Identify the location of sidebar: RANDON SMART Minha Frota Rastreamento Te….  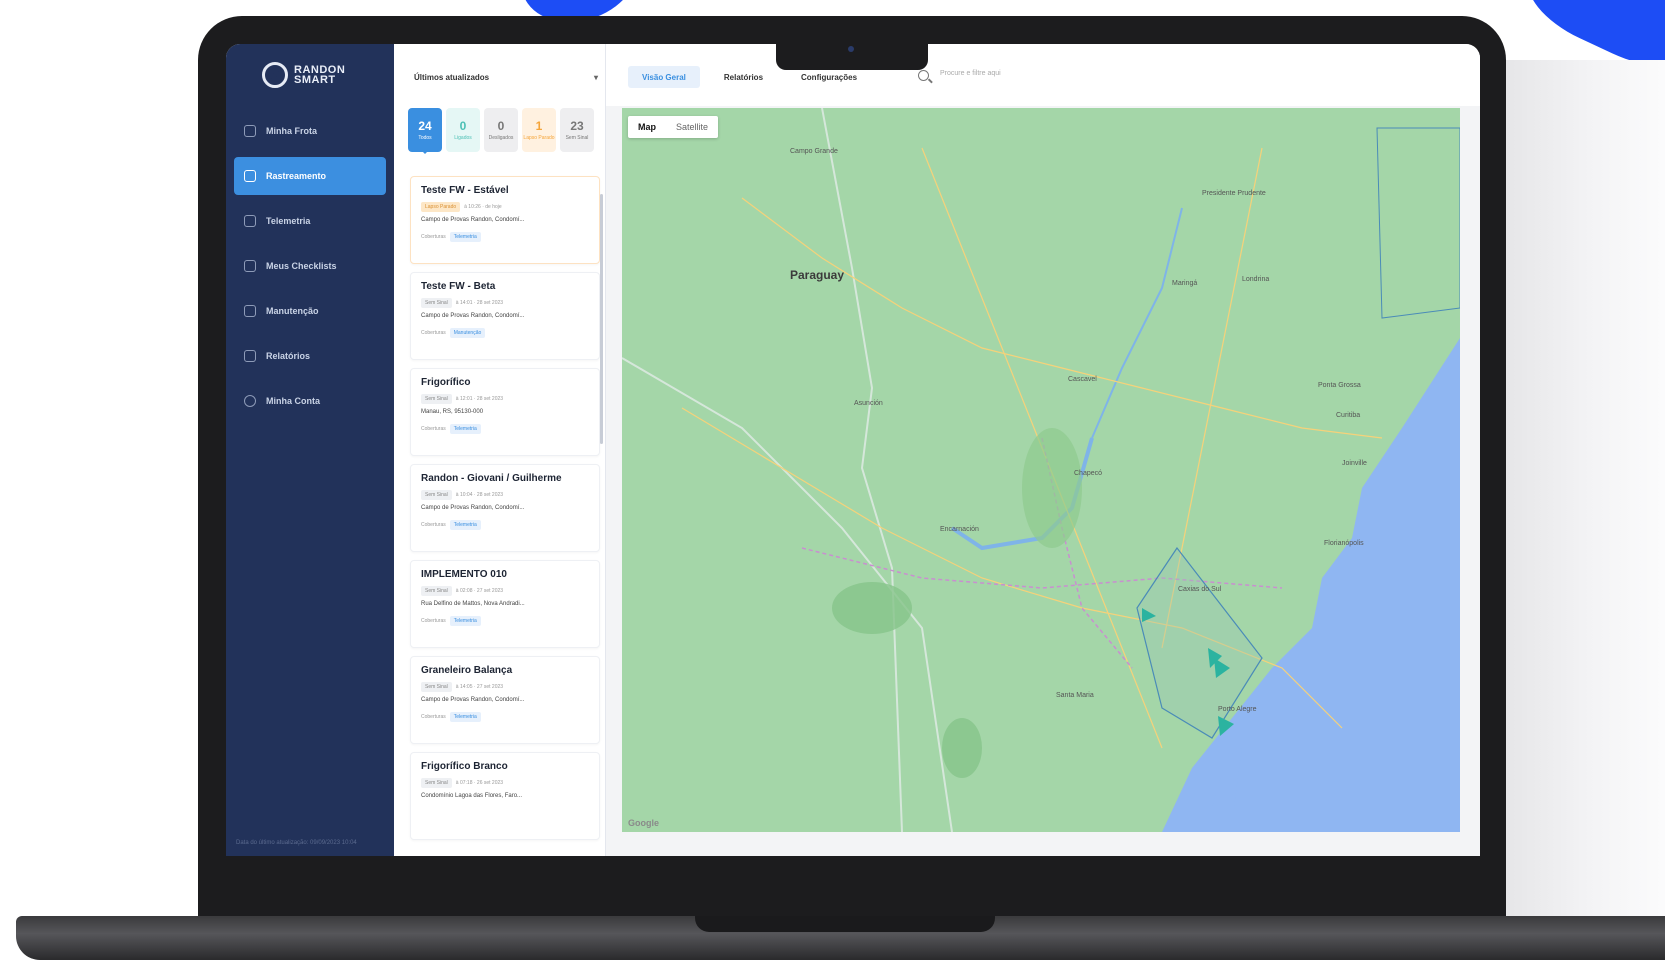
(310, 450).